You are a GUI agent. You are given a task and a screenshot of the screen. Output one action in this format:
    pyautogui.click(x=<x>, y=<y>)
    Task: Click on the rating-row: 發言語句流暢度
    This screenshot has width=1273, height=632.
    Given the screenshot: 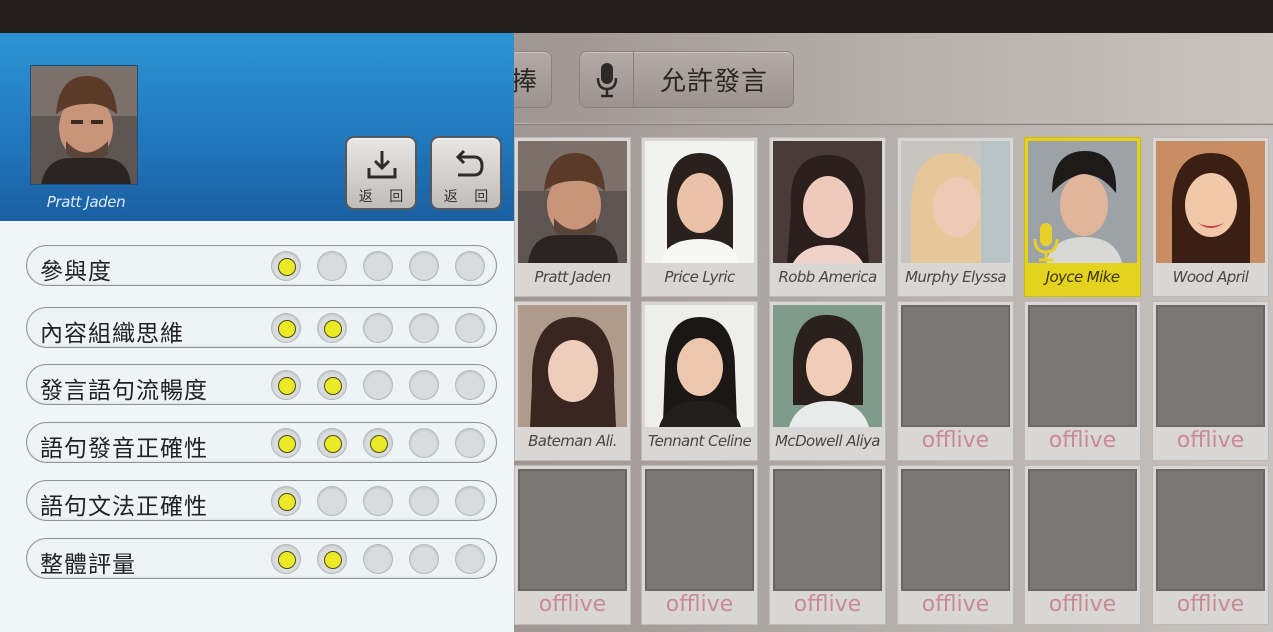 What is the action you would take?
    pyautogui.click(x=261, y=384)
    